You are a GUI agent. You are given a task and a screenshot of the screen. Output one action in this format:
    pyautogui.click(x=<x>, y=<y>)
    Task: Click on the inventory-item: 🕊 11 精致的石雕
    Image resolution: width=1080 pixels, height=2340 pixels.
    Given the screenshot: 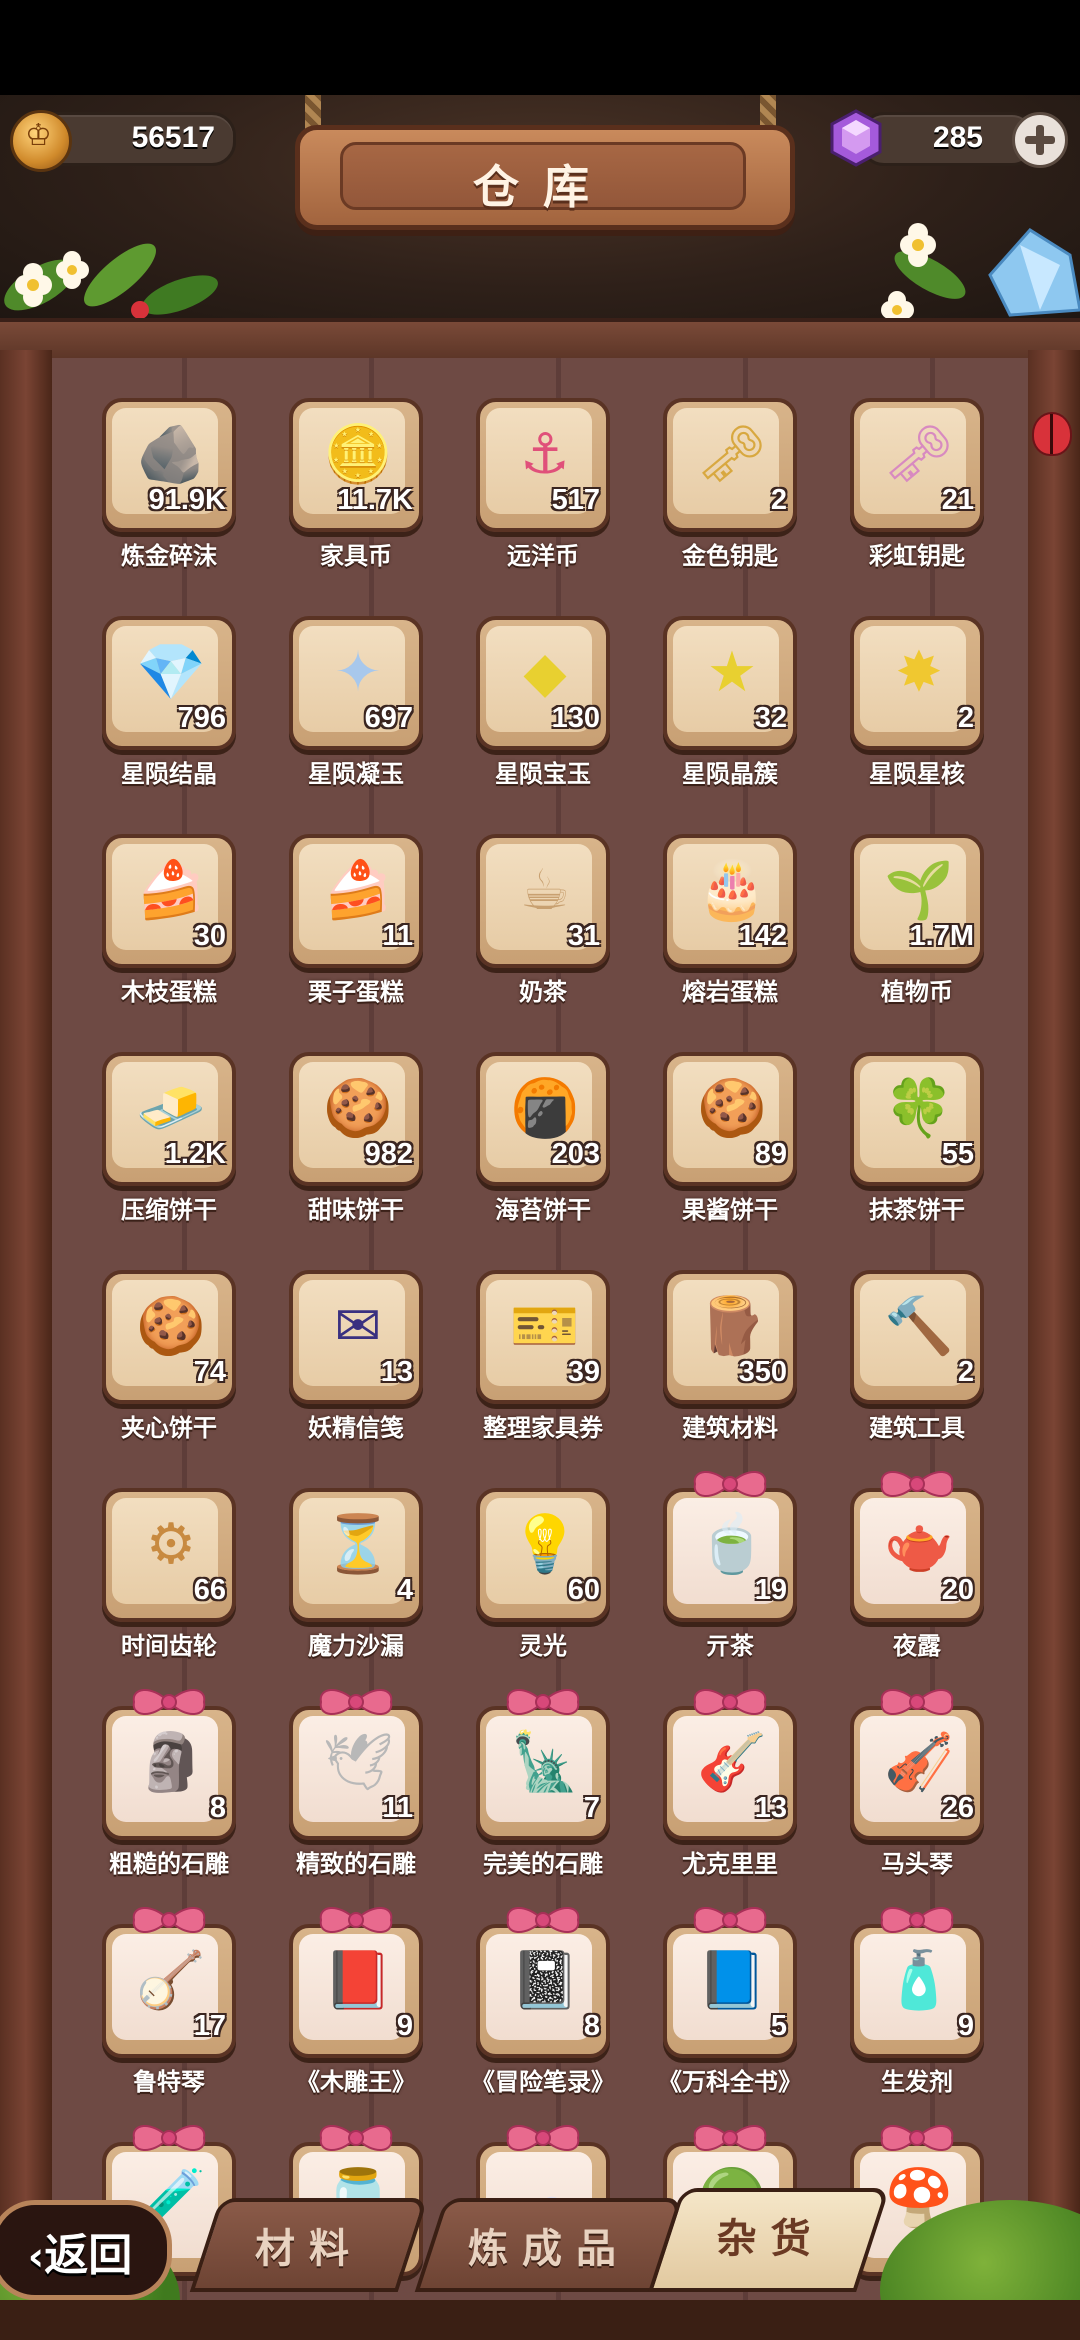 What is the action you would take?
    pyautogui.click(x=356, y=1783)
    